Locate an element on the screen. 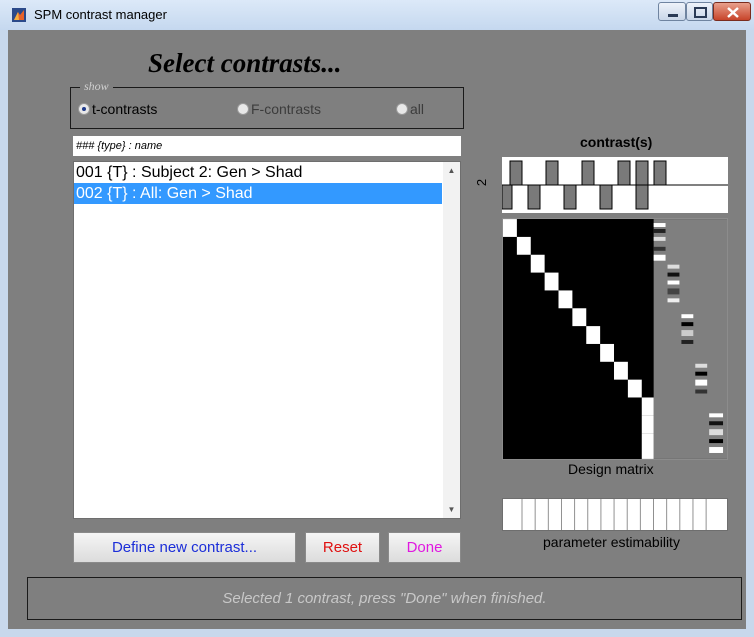  contrast-plot-title: contrast(s) is located at coordinates (616, 142).